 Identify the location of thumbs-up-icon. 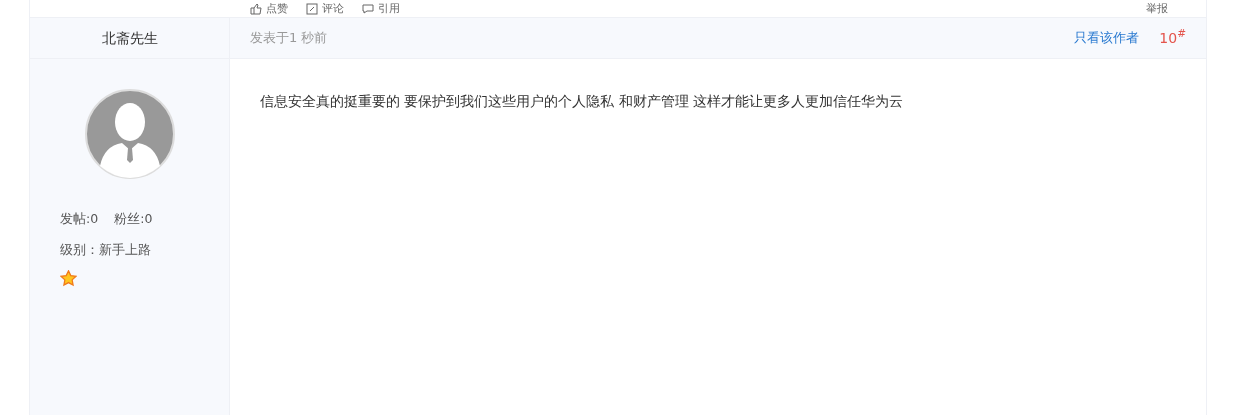
(256, 8).